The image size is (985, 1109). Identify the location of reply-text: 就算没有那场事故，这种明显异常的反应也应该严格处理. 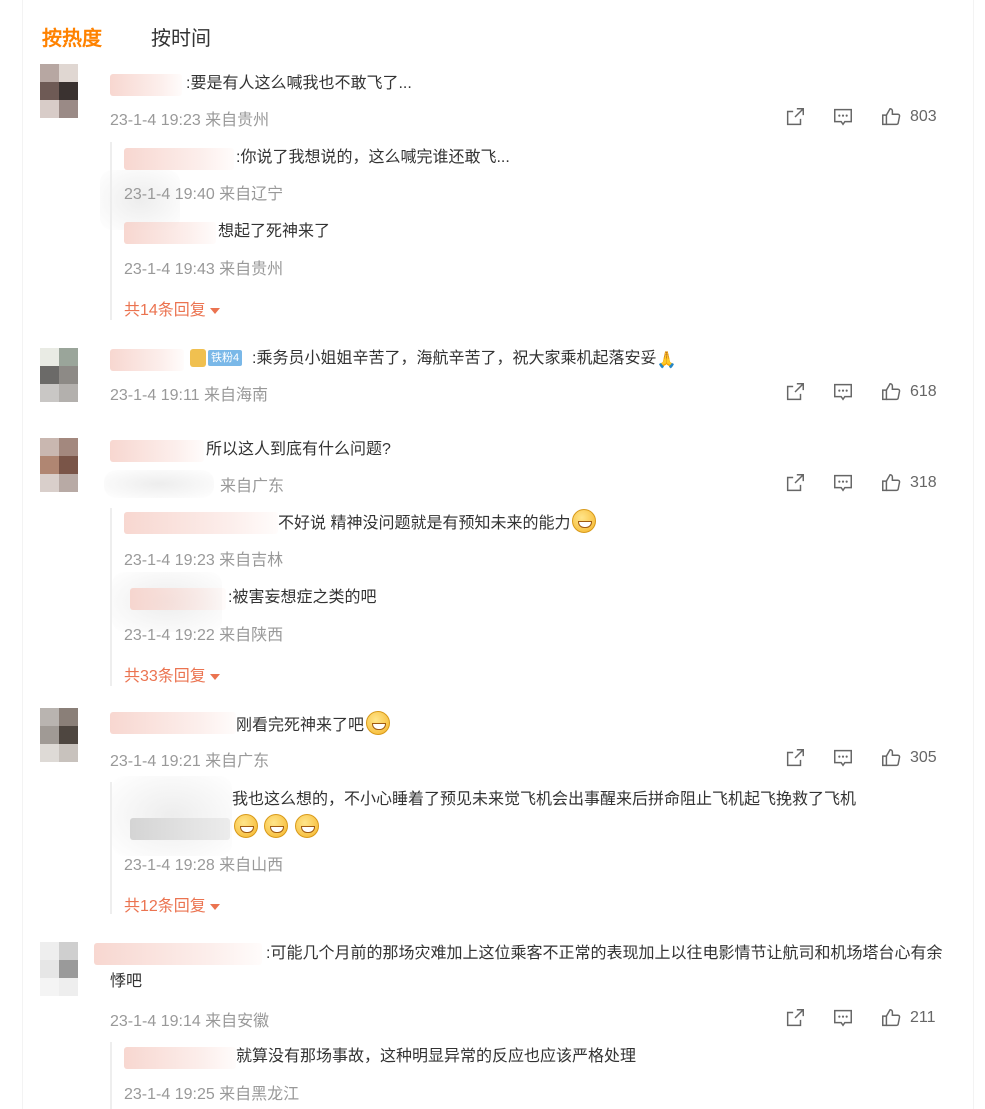
(436, 1056).